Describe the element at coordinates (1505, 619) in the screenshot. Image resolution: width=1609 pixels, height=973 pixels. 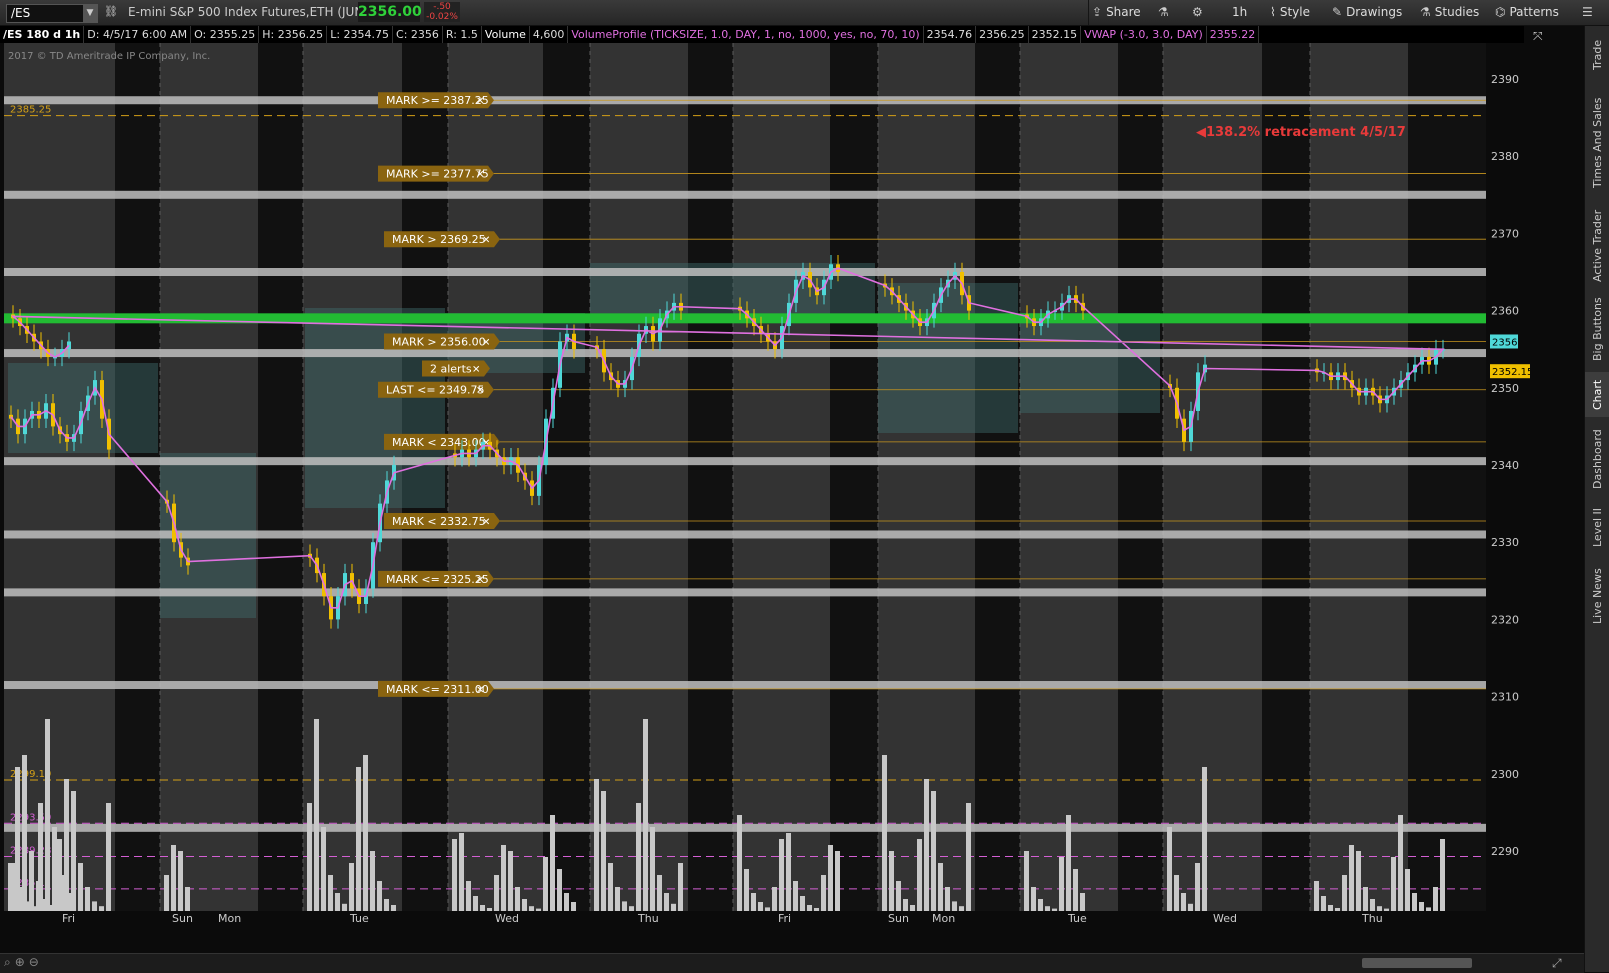
I see `price-tick: 2320` at that location.